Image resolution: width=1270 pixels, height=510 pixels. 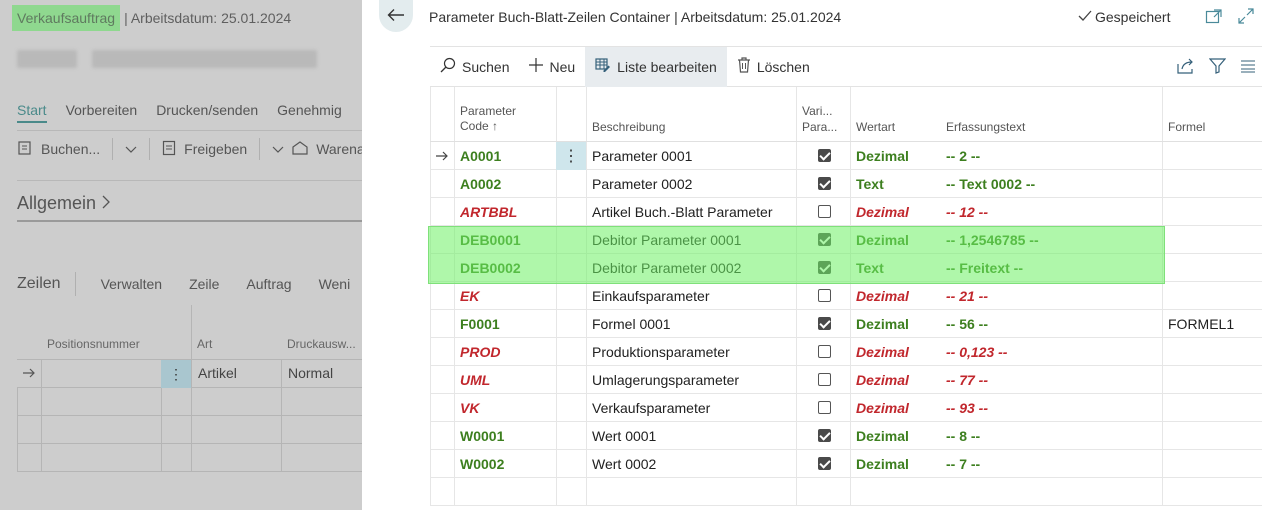 I want to click on back-button, so click(x=396, y=16).